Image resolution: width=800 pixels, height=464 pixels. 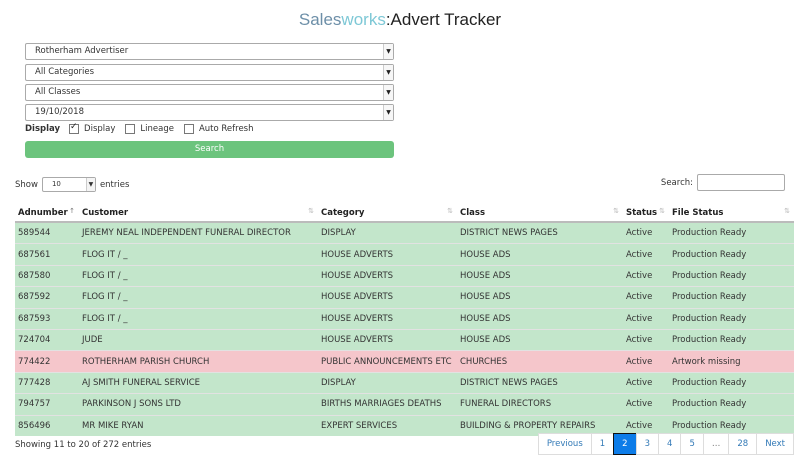 What do you see at coordinates (473, 212) in the screenshot?
I see `column-header-label: Class` at bounding box center [473, 212].